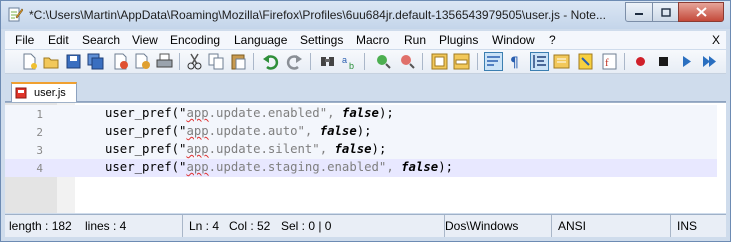 The width and height of the screenshot is (731, 242). Describe the element at coordinates (95, 61) in the screenshot. I see `save-all-icon` at that location.